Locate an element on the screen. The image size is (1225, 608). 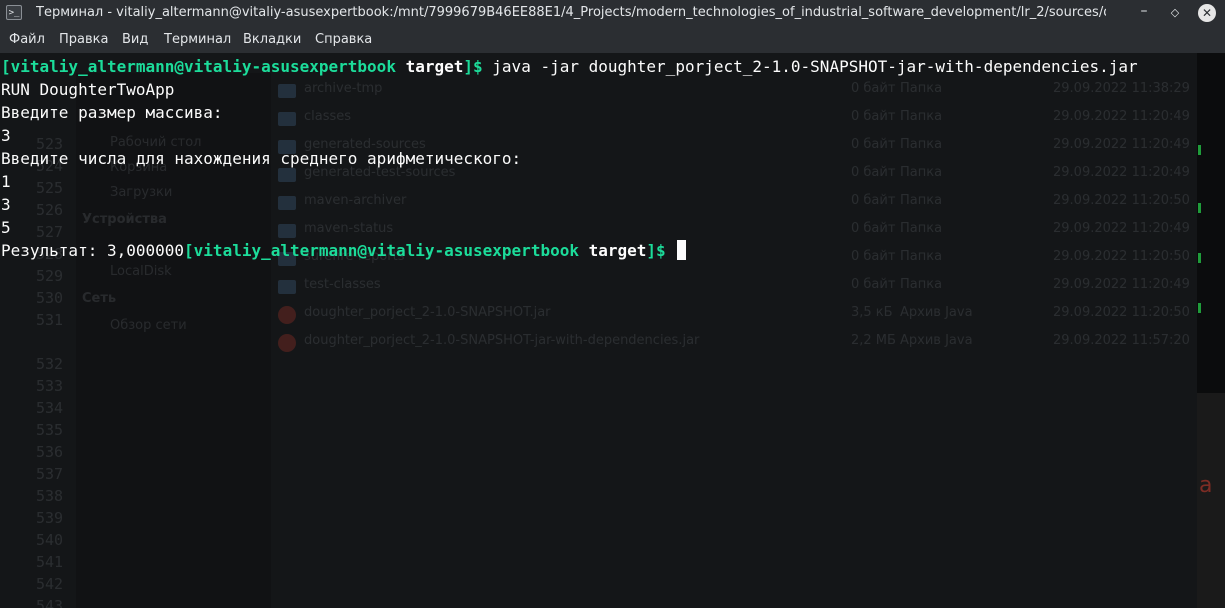
background-file-name: maven-status is located at coordinates (349, 228).